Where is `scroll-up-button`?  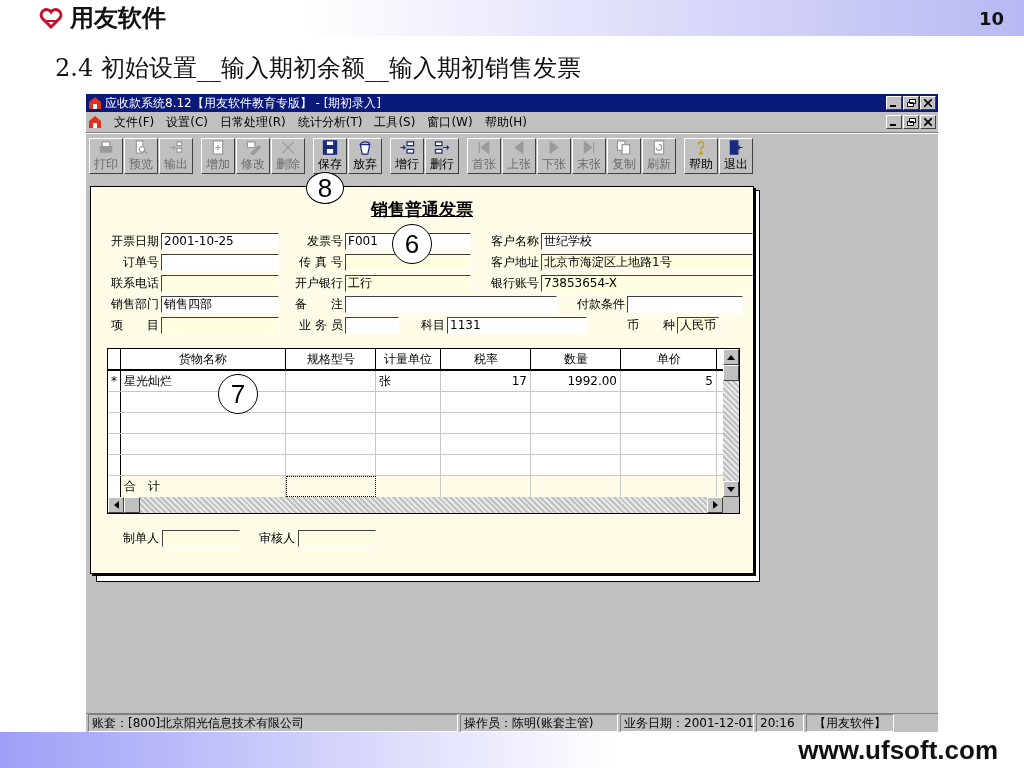
scroll-up-button is located at coordinates (731, 357).